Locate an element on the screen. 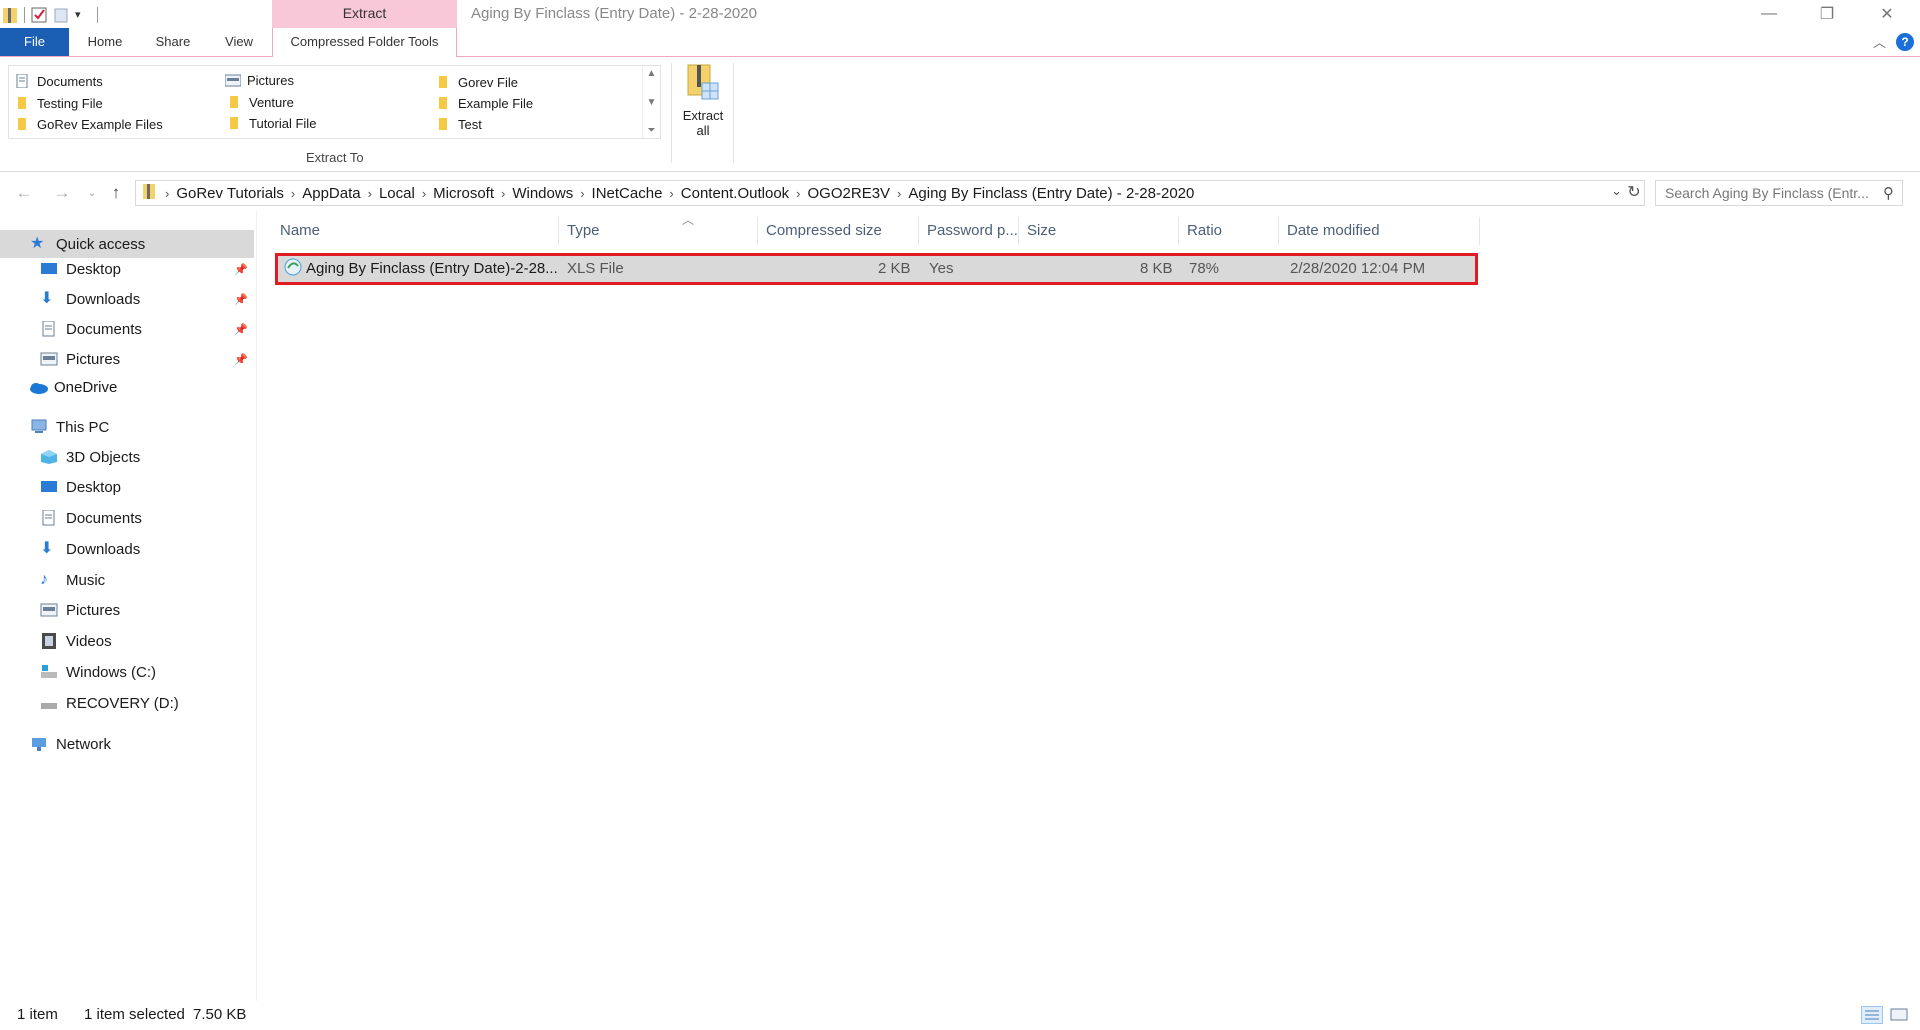 The image size is (1920, 1030). close-button: ✕ is located at coordinates (1887, 14).